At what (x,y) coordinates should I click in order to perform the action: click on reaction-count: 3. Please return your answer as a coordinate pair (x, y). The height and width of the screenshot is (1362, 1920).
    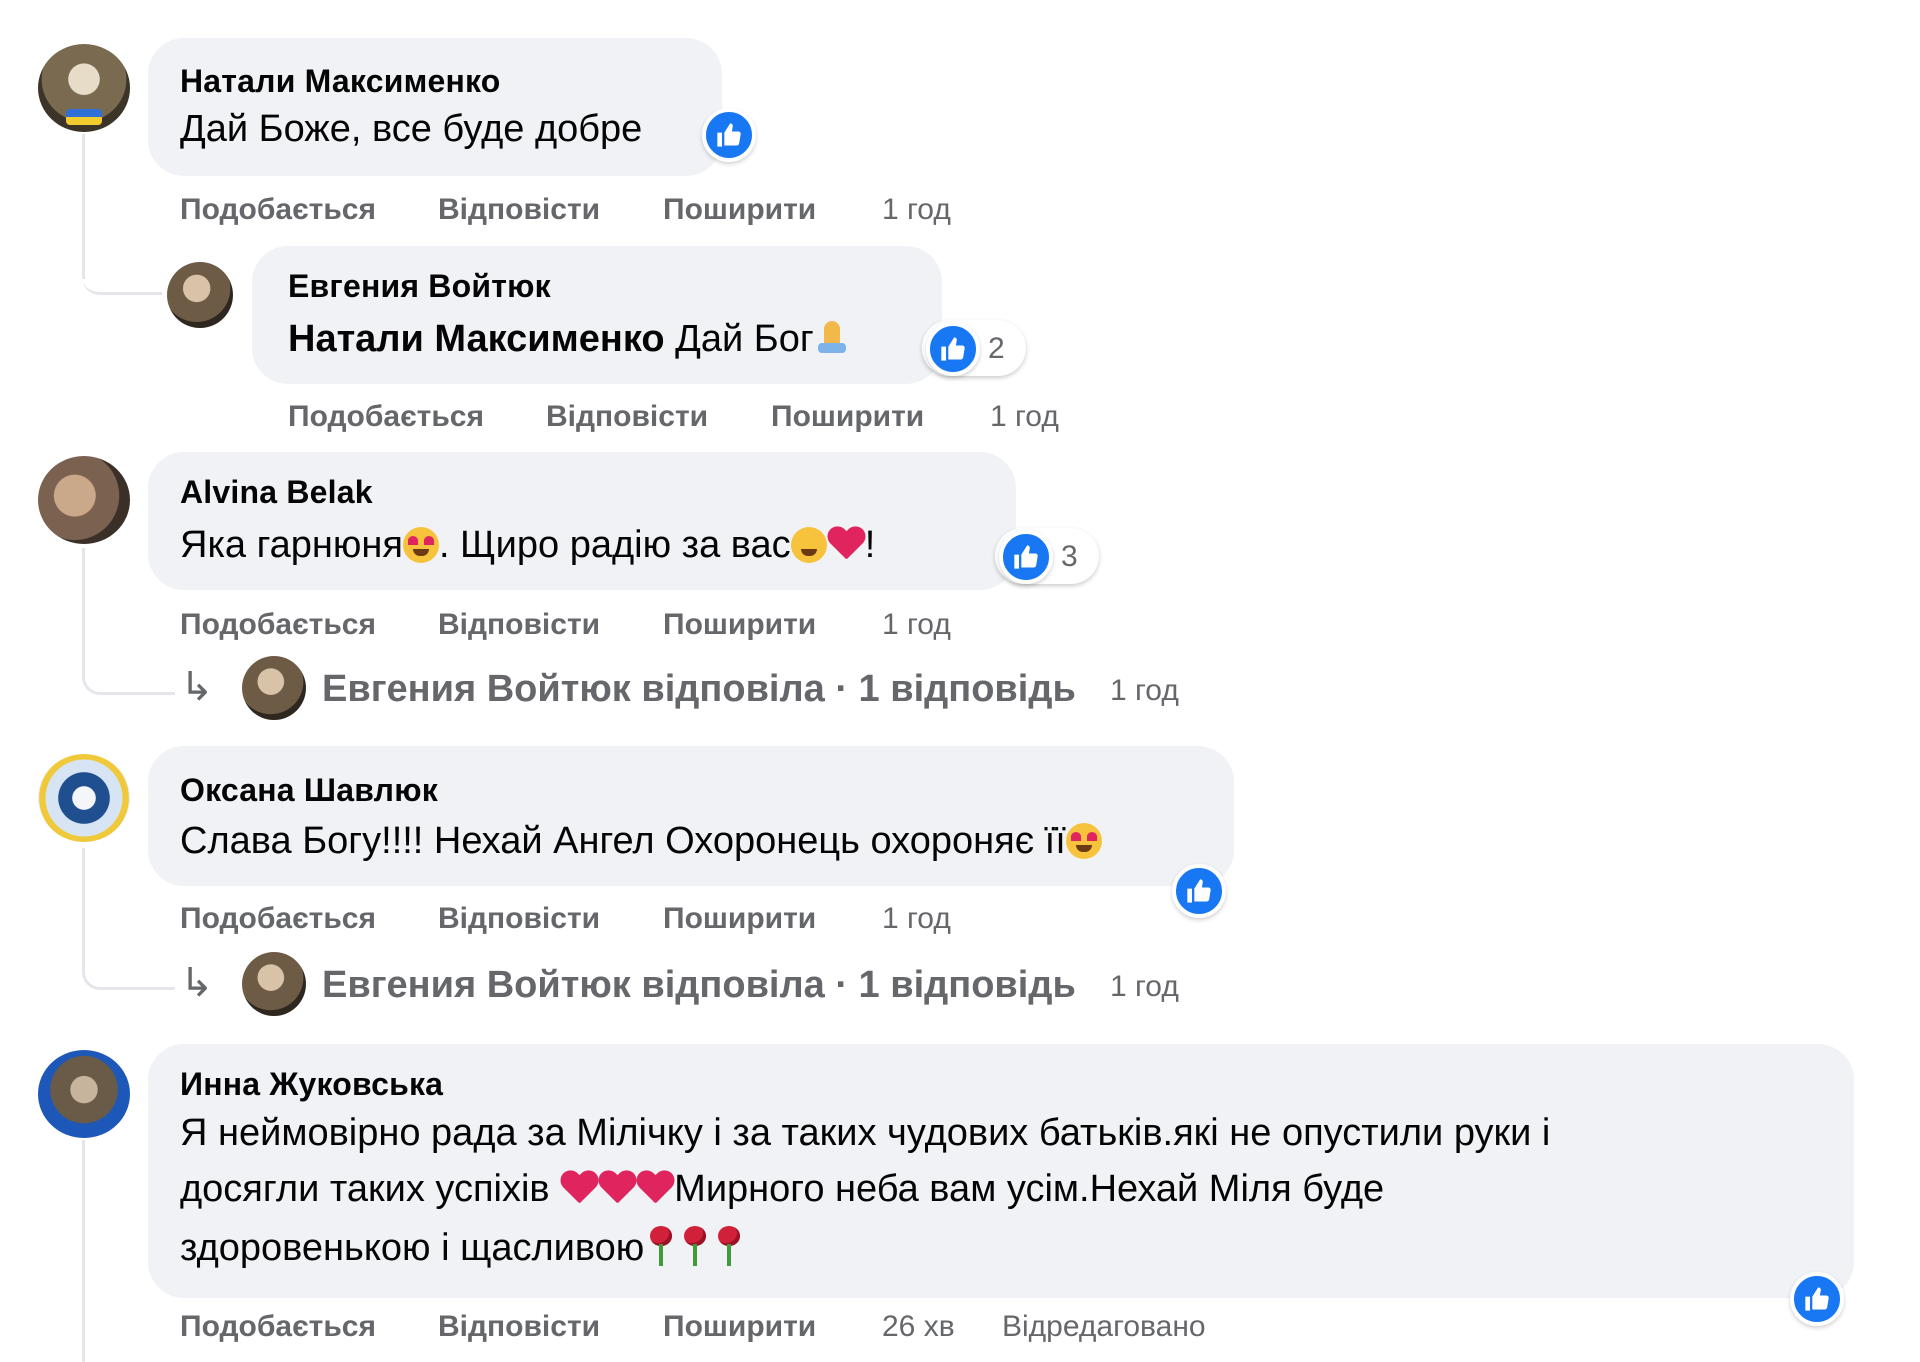
    Looking at the image, I should click on (1069, 556).